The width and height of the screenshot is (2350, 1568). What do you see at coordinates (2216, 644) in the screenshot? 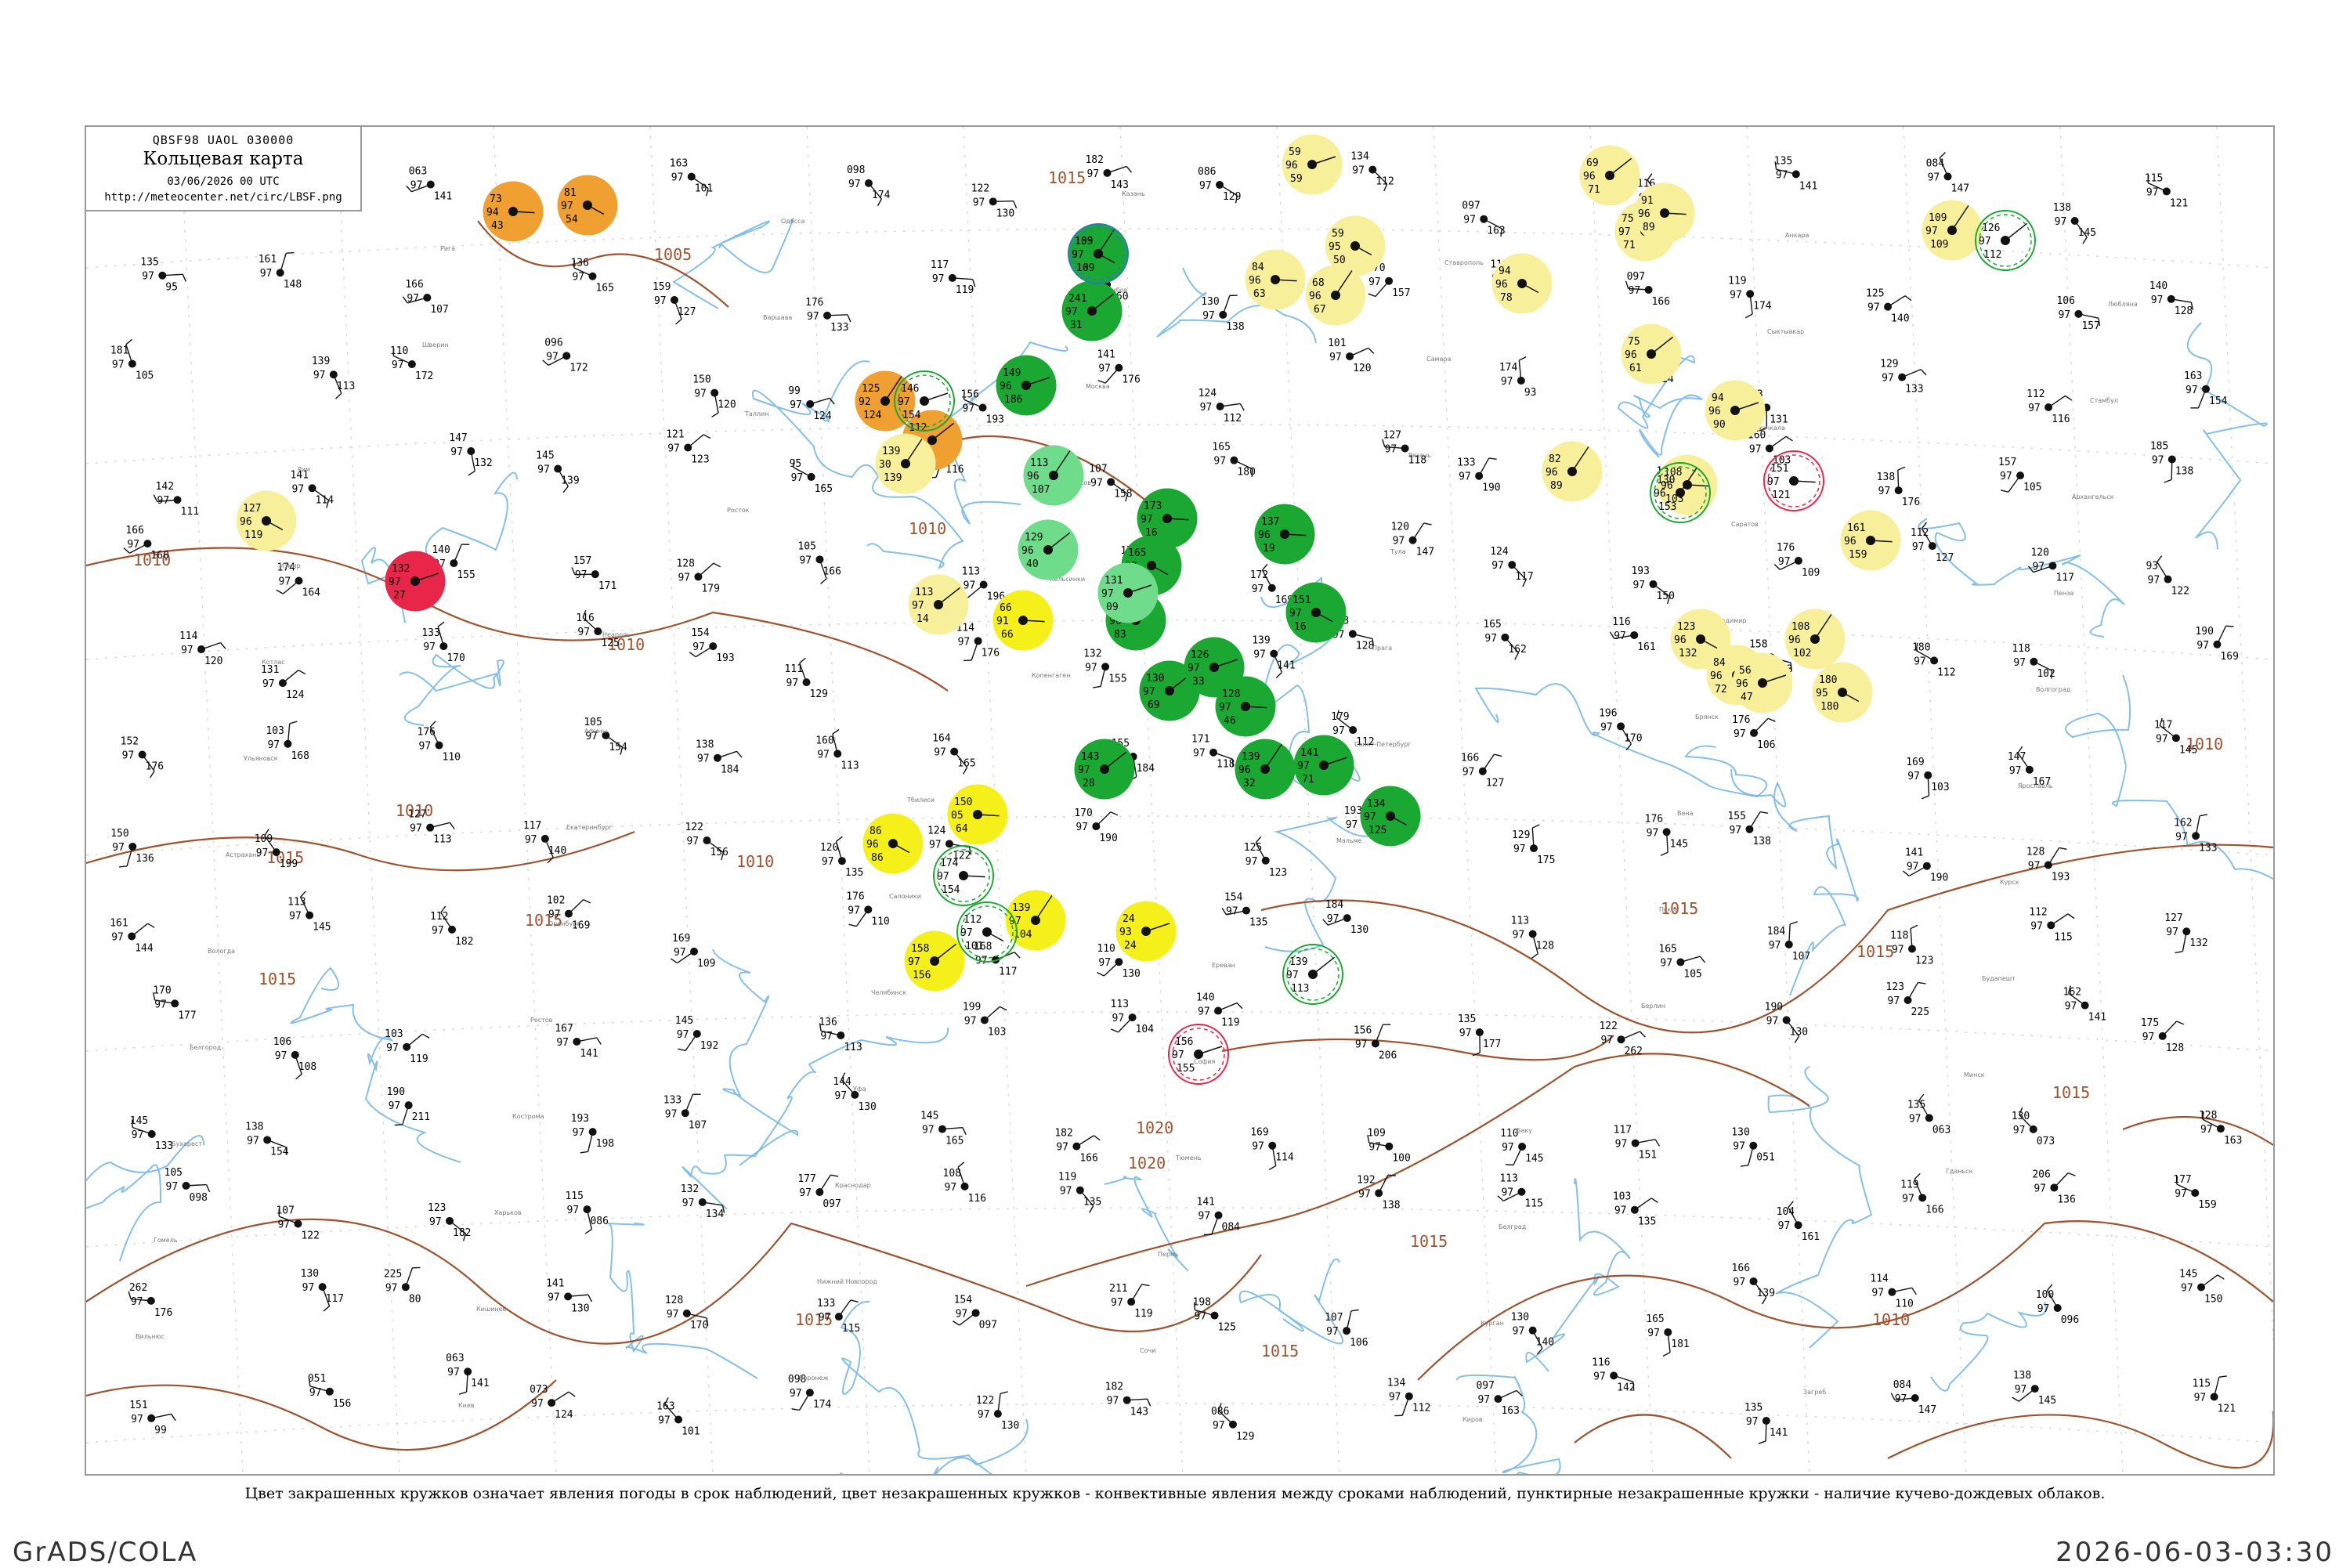
I see `station-plot: 19097169` at bounding box center [2216, 644].